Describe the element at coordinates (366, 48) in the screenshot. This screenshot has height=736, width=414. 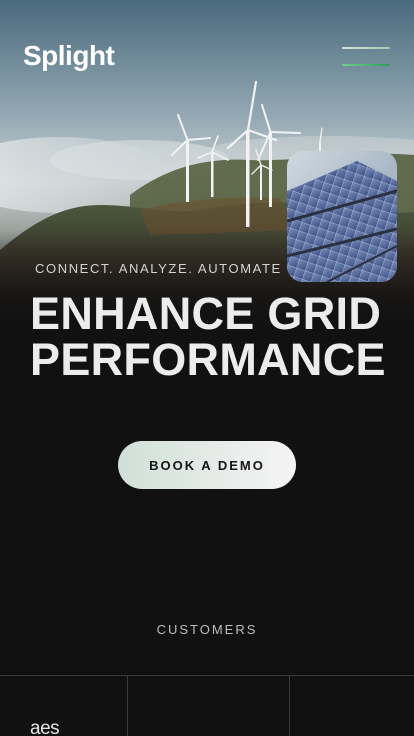
I see `menu-line-top` at that location.